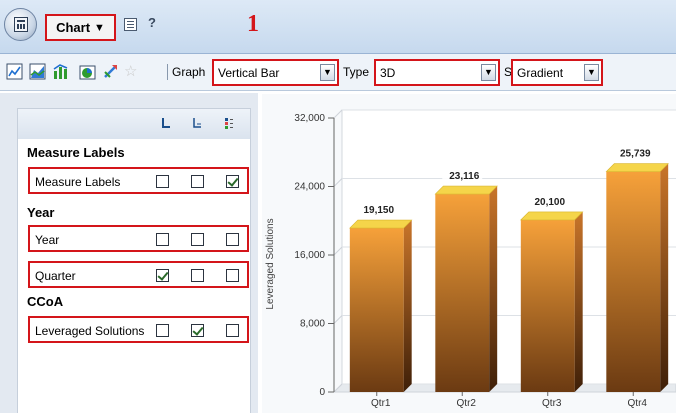  Describe the element at coordinates (464, 176) in the screenshot. I see `data-label: 23,116` at that location.